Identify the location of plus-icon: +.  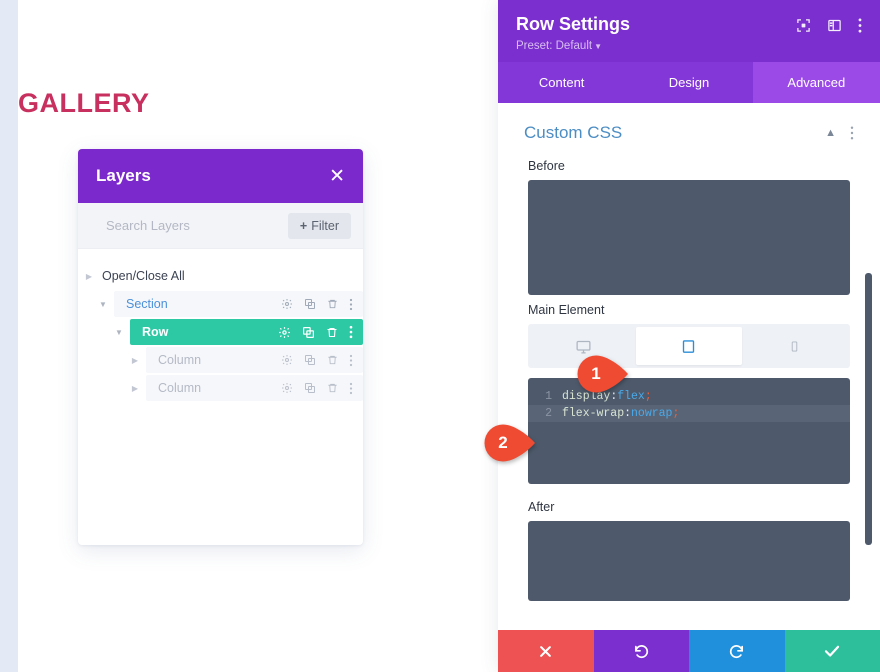
(303, 225).